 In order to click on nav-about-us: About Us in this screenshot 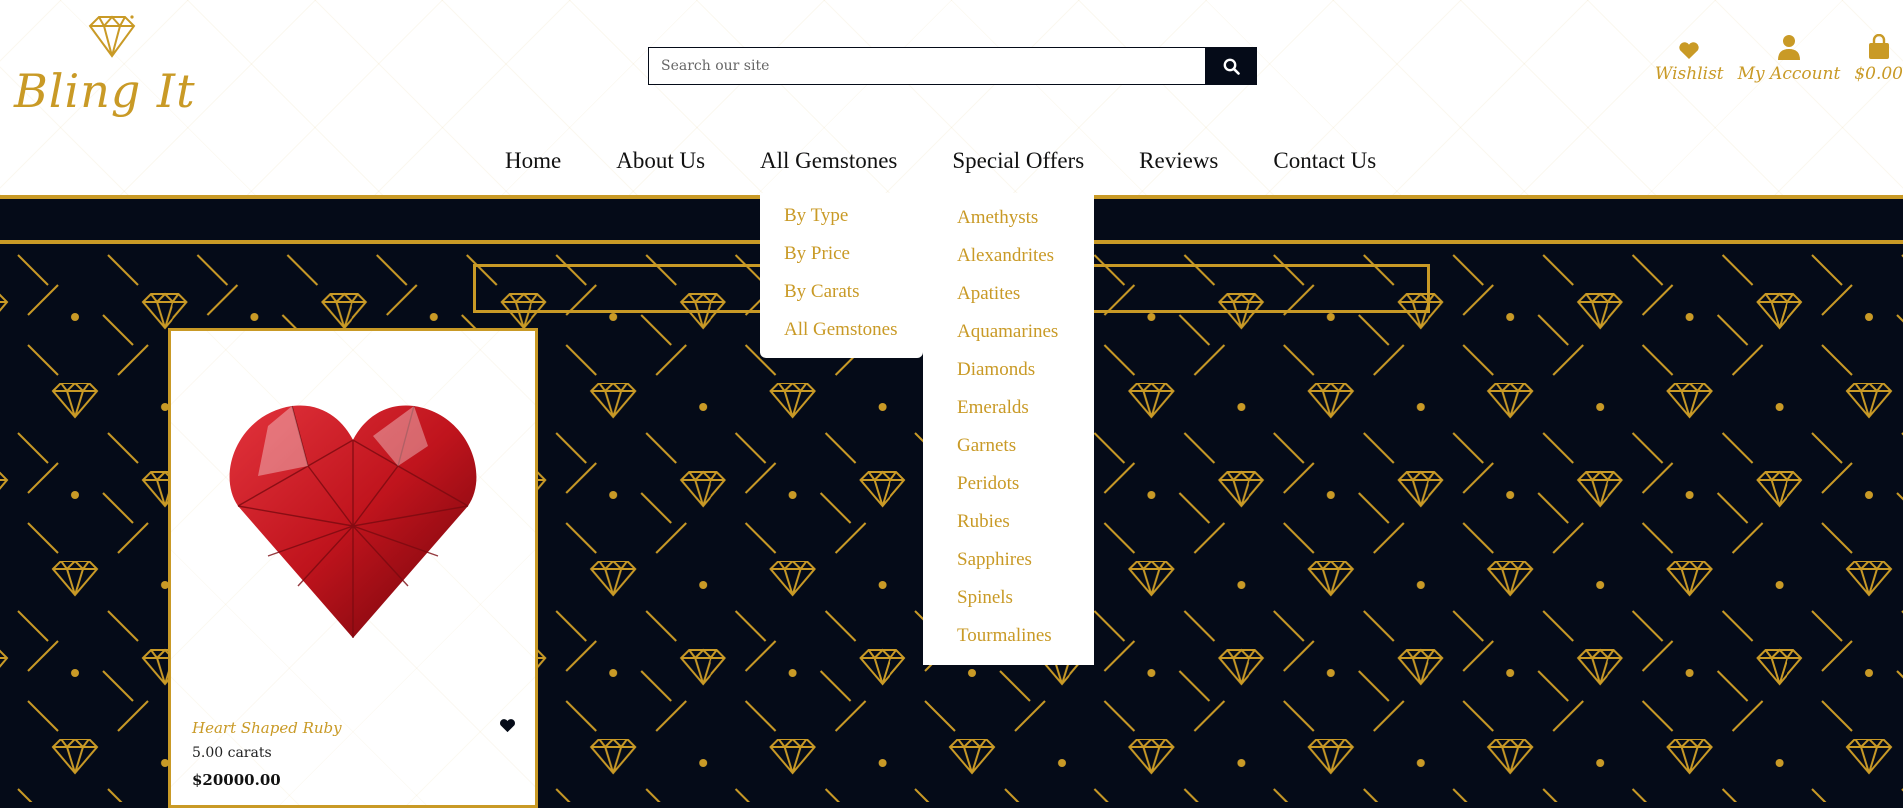, I will do `click(660, 161)`.